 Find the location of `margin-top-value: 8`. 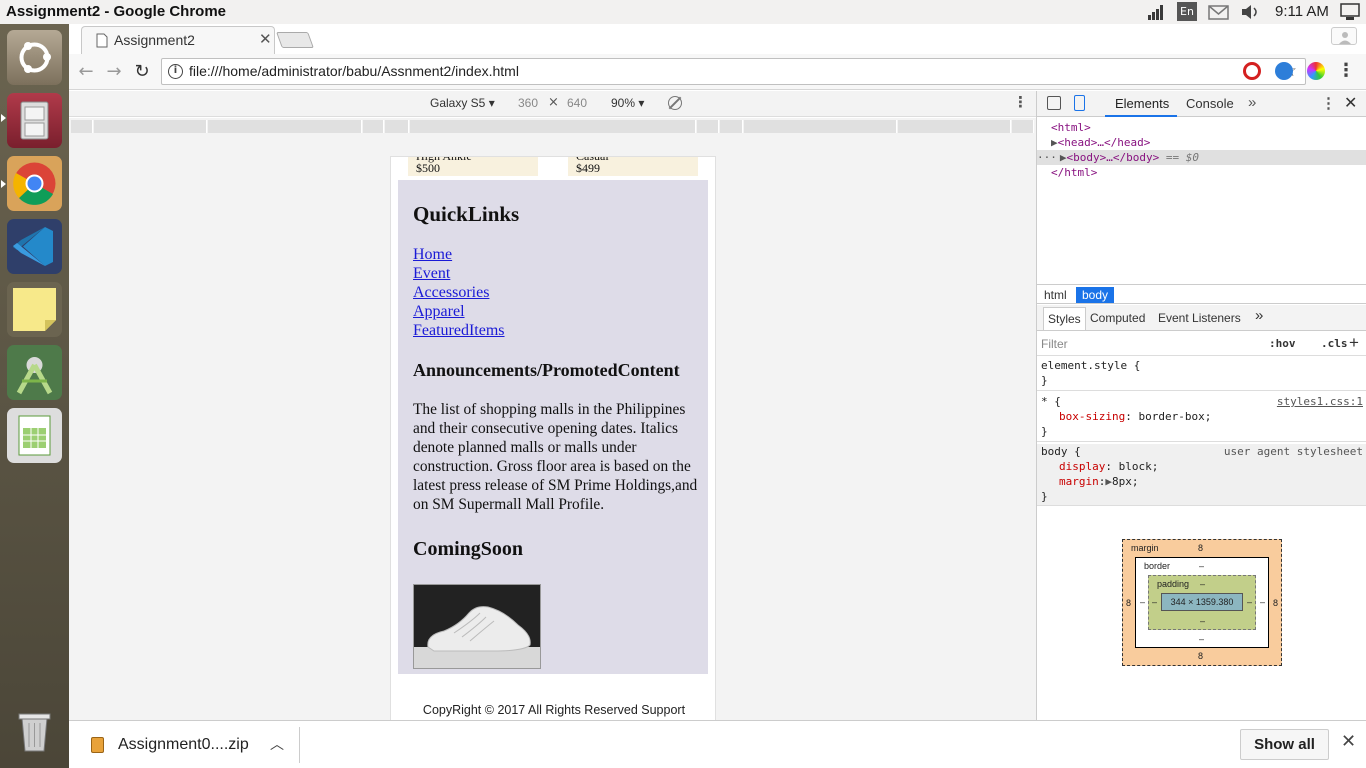

margin-top-value: 8 is located at coordinates (1200, 548).